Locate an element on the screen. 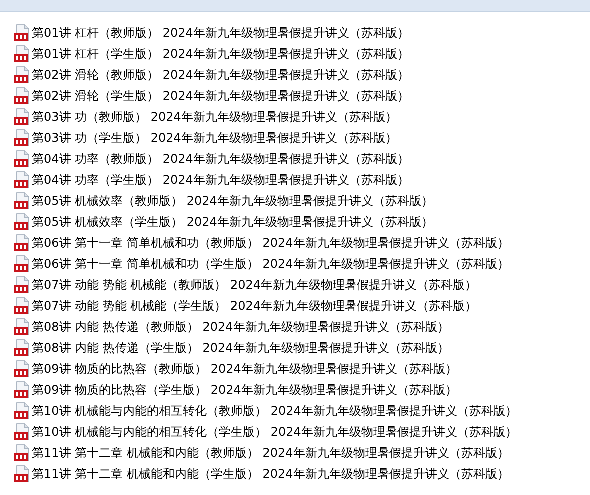  file-item: 第04讲 功率（教师版） 2024年新九年级物理暑假提升讲义（苏科版） is located at coordinates (301, 158).